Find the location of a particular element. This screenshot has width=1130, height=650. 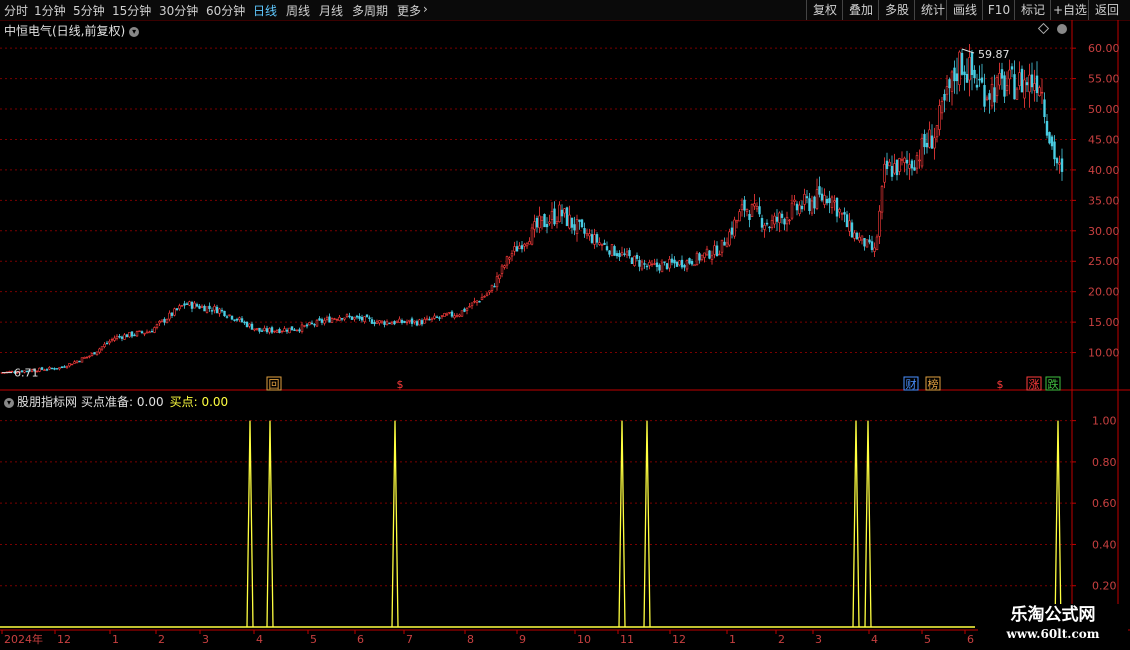

signal-spike is located at coordinates (647, 524).